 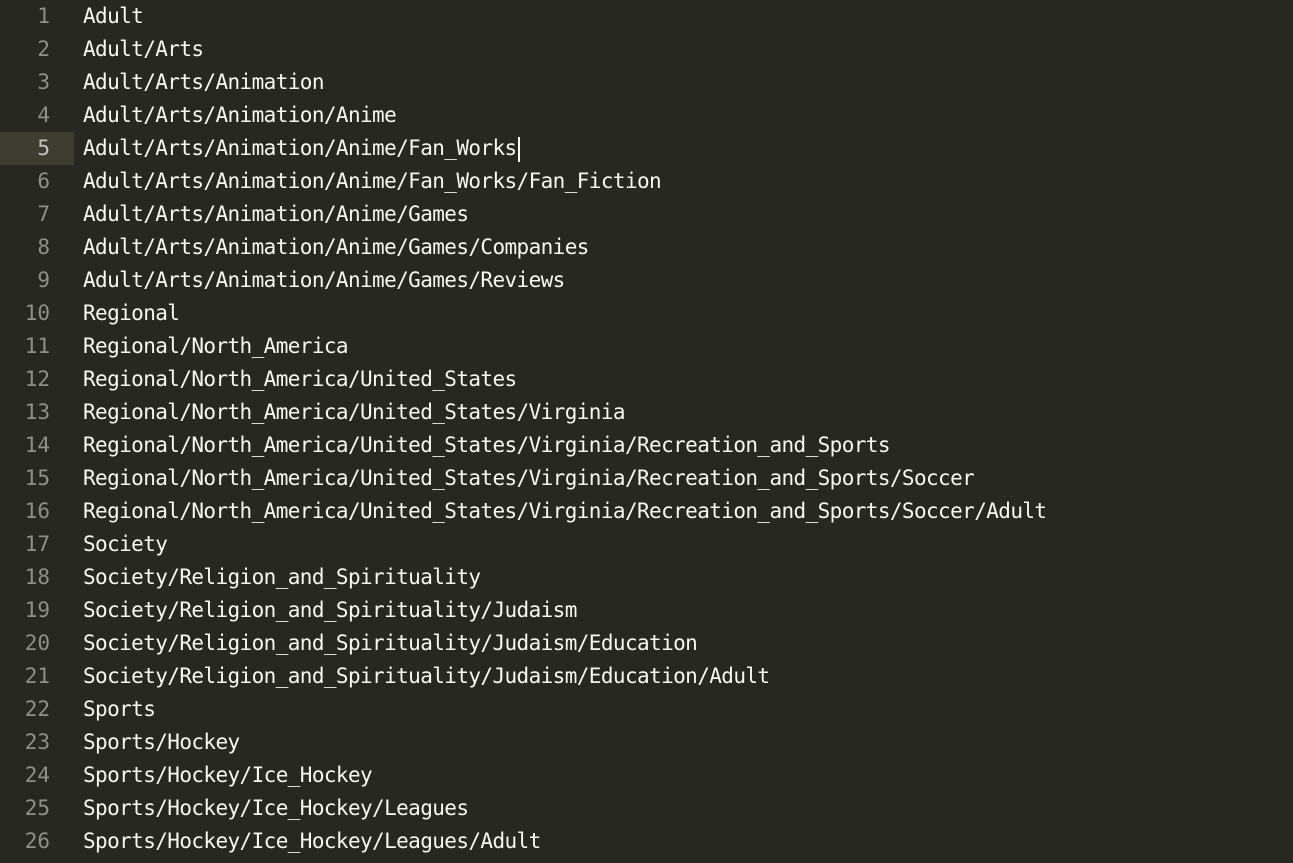 What do you see at coordinates (125, 544) in the screenshot?
I see `line-text: Society` at bounding box center [125, 544].